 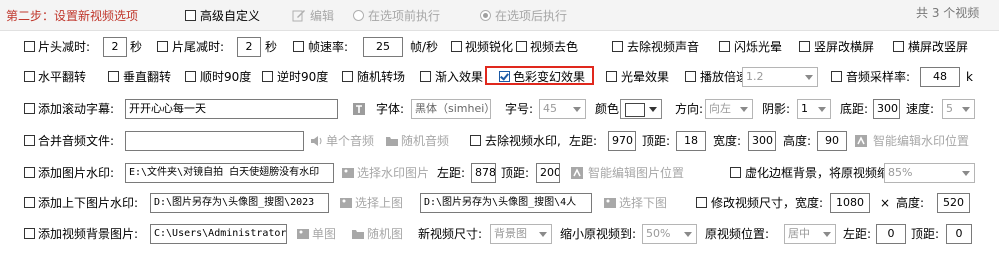 What do you see at coordinates (231, 109) in the screenshot?
I see `scroll-text-input: 开开心心每一天` at bounding box center [231, 109].